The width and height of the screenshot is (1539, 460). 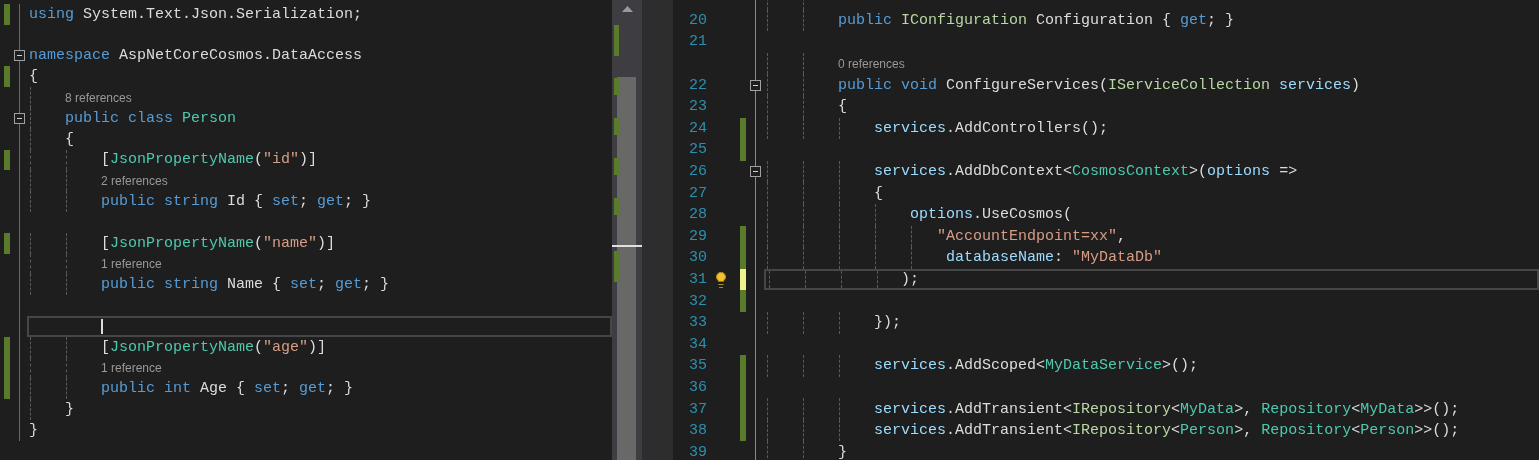 I want to click on code-line: public int Age { set; get; }, so click(x=227, y=389).